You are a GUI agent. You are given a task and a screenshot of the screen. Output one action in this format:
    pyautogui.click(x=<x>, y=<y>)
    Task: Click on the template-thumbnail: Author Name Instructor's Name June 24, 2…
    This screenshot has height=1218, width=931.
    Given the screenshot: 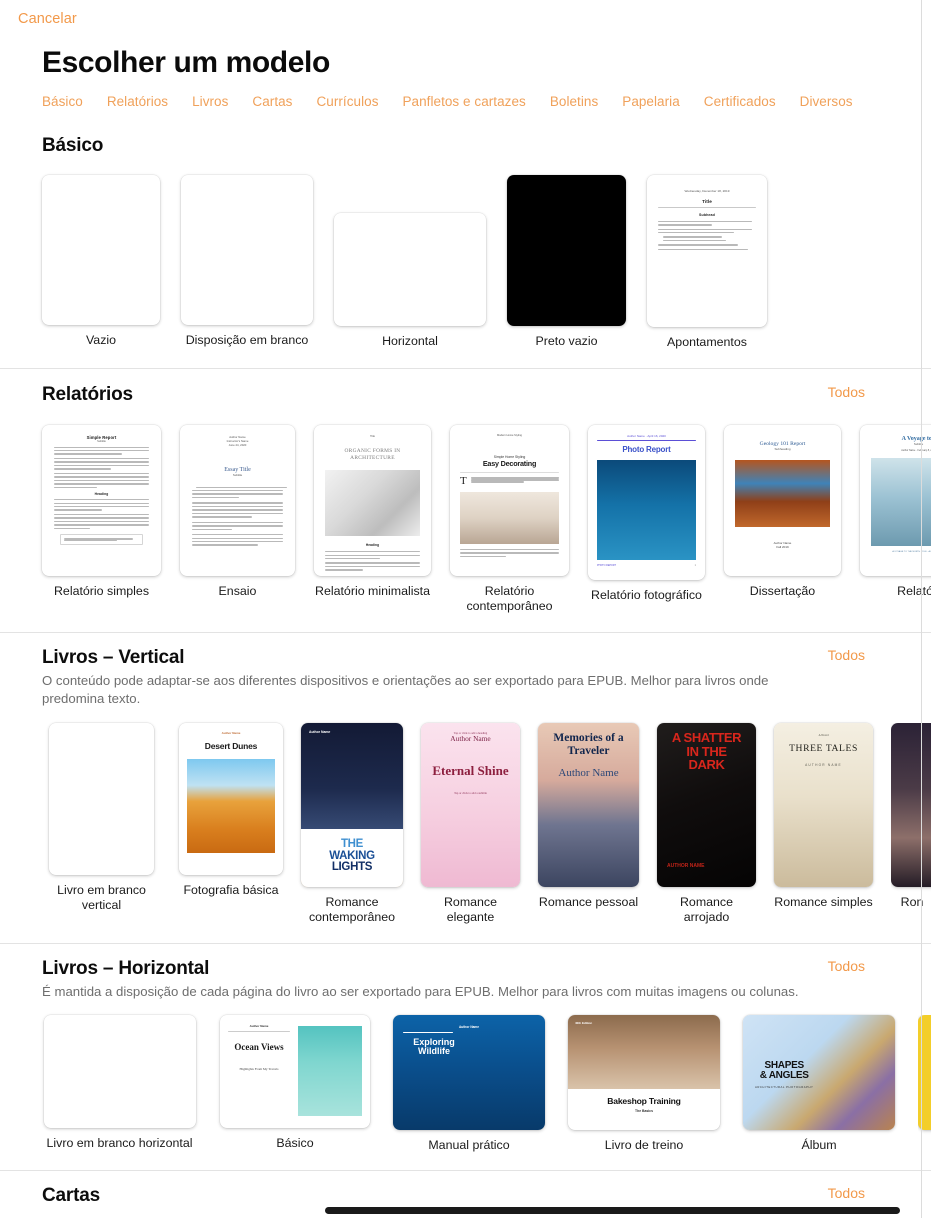 What is the action you would take?
    pyautogui.click(x=237, y=500)
    